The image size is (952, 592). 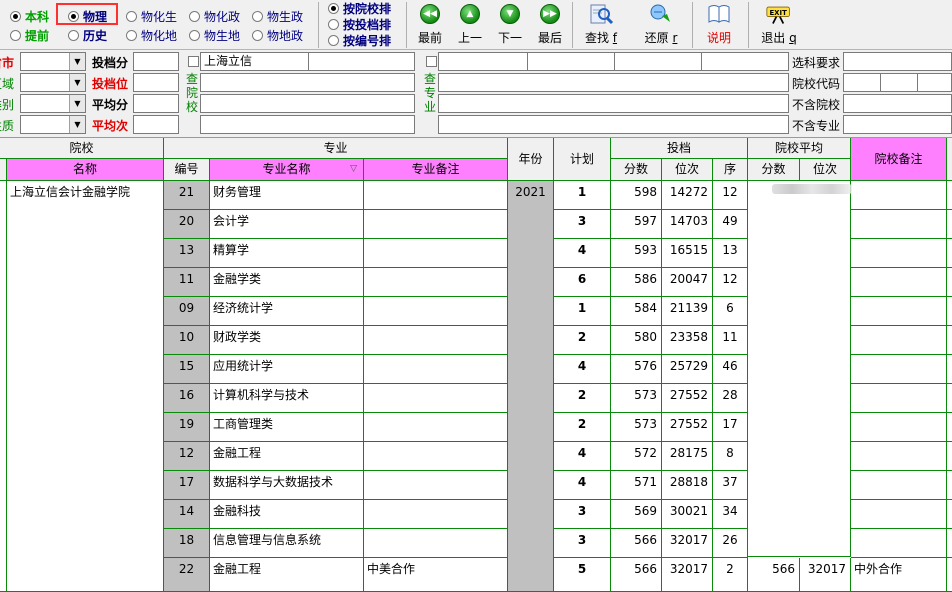 What do you see at coordinates (287, 224) in the screenshot?
I see `major-name-cell: 会计学` at bounding box center [287, 224].